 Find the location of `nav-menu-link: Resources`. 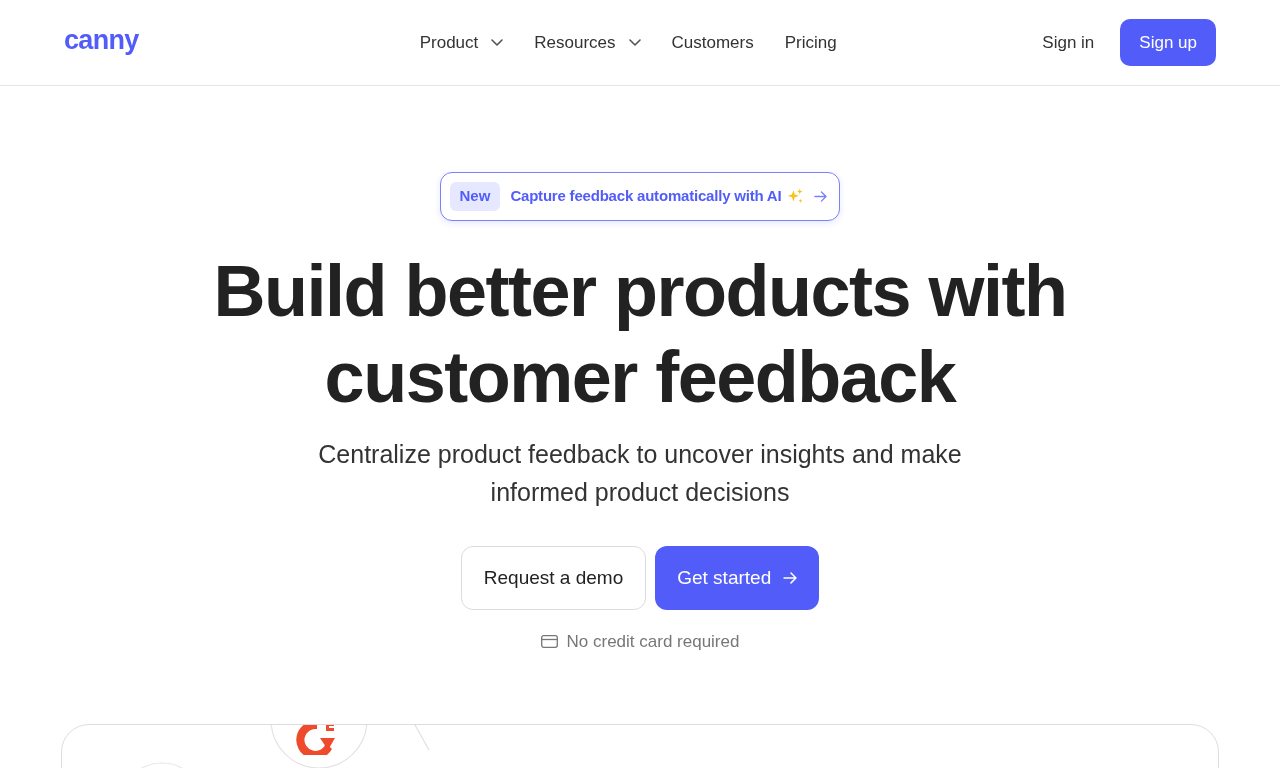

nav-menu-link: Resources is located at coordinates (587, 42).